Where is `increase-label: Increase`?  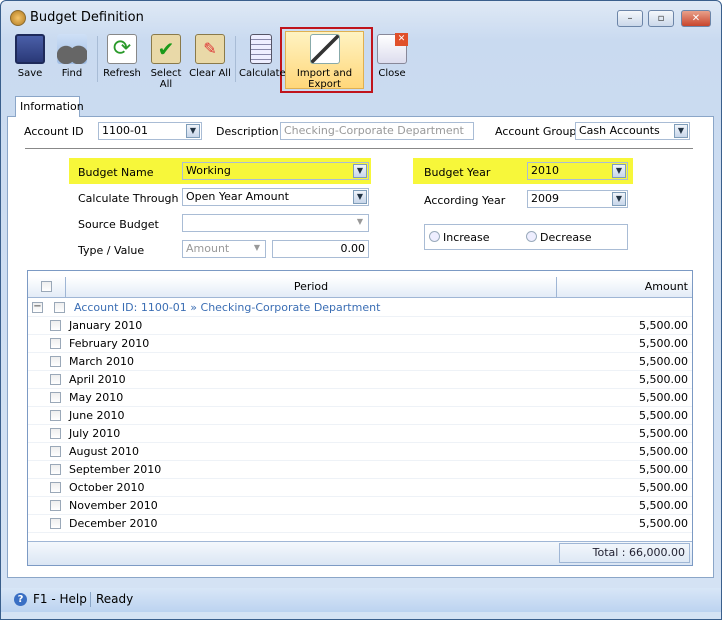
increase-label: Increase is located at coordinates (466, 237).